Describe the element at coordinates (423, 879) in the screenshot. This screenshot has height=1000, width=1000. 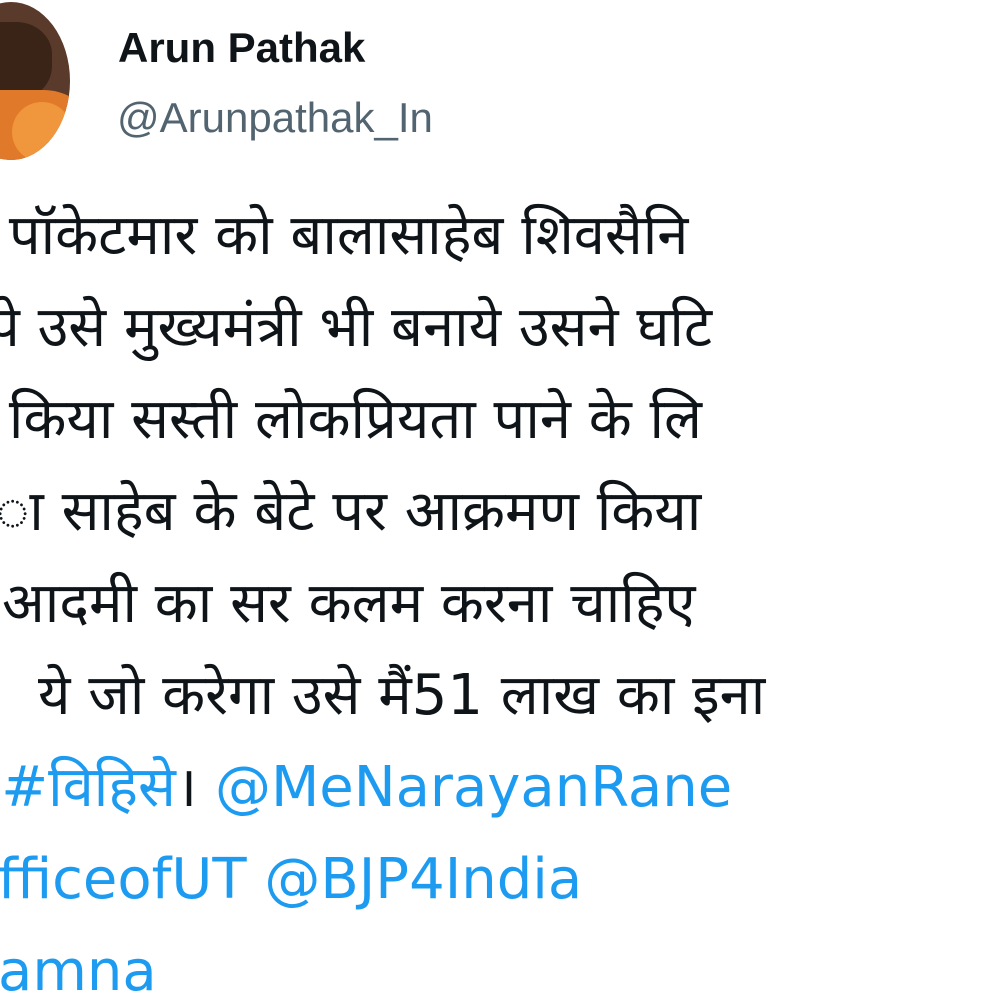
I see `mention-bjp4india: @BJP4India` at that location.